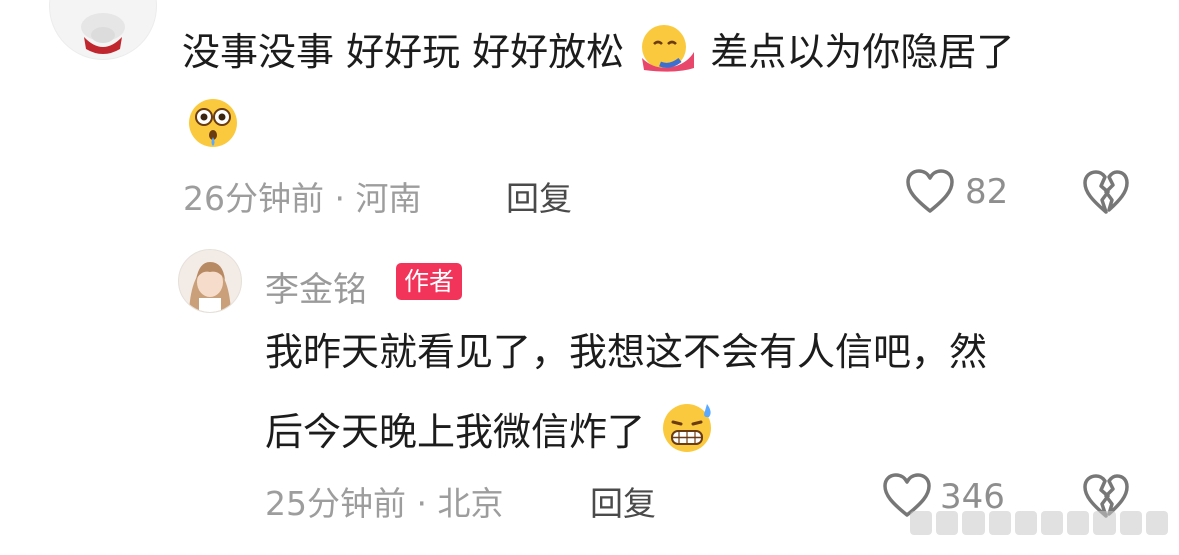  I want to click on commenter-avatar, so click(103, 30).